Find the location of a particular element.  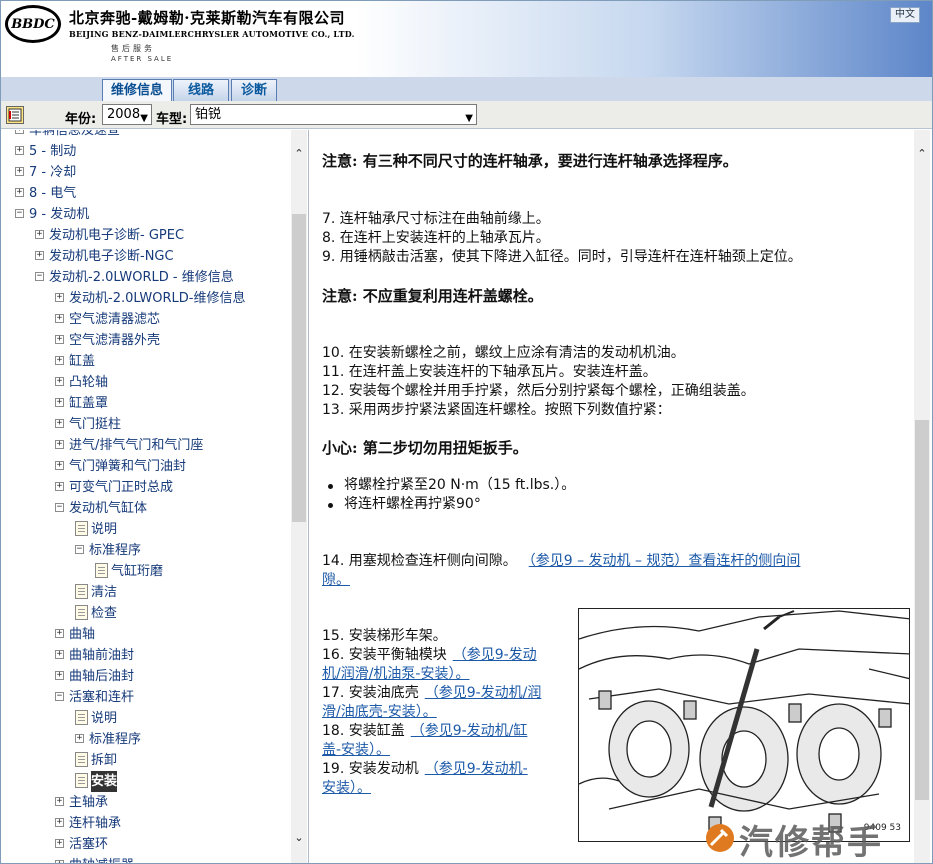

tree-item: + 标准程序 is located at coordinates (145, 739).